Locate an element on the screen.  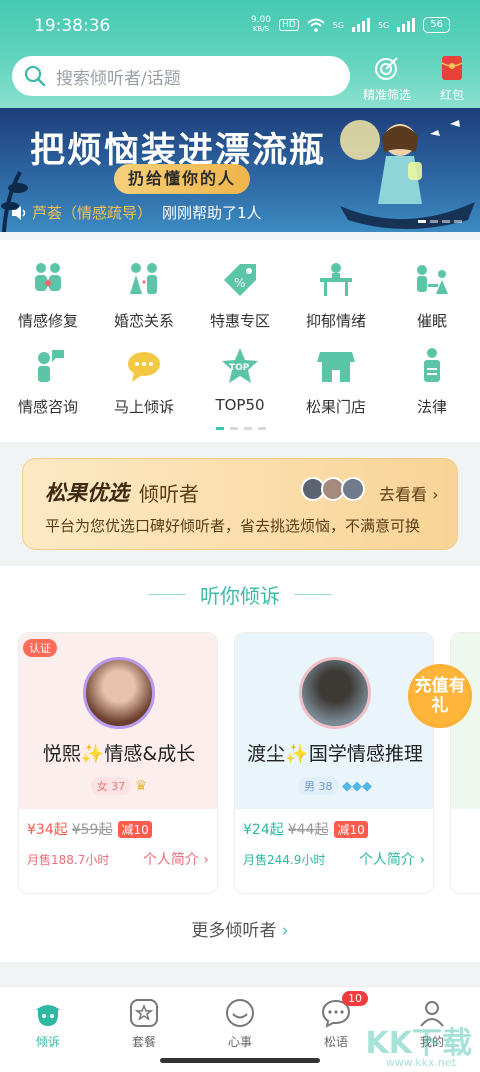
category-discount: % 特惠专区 is located at coordinates (240, 295).